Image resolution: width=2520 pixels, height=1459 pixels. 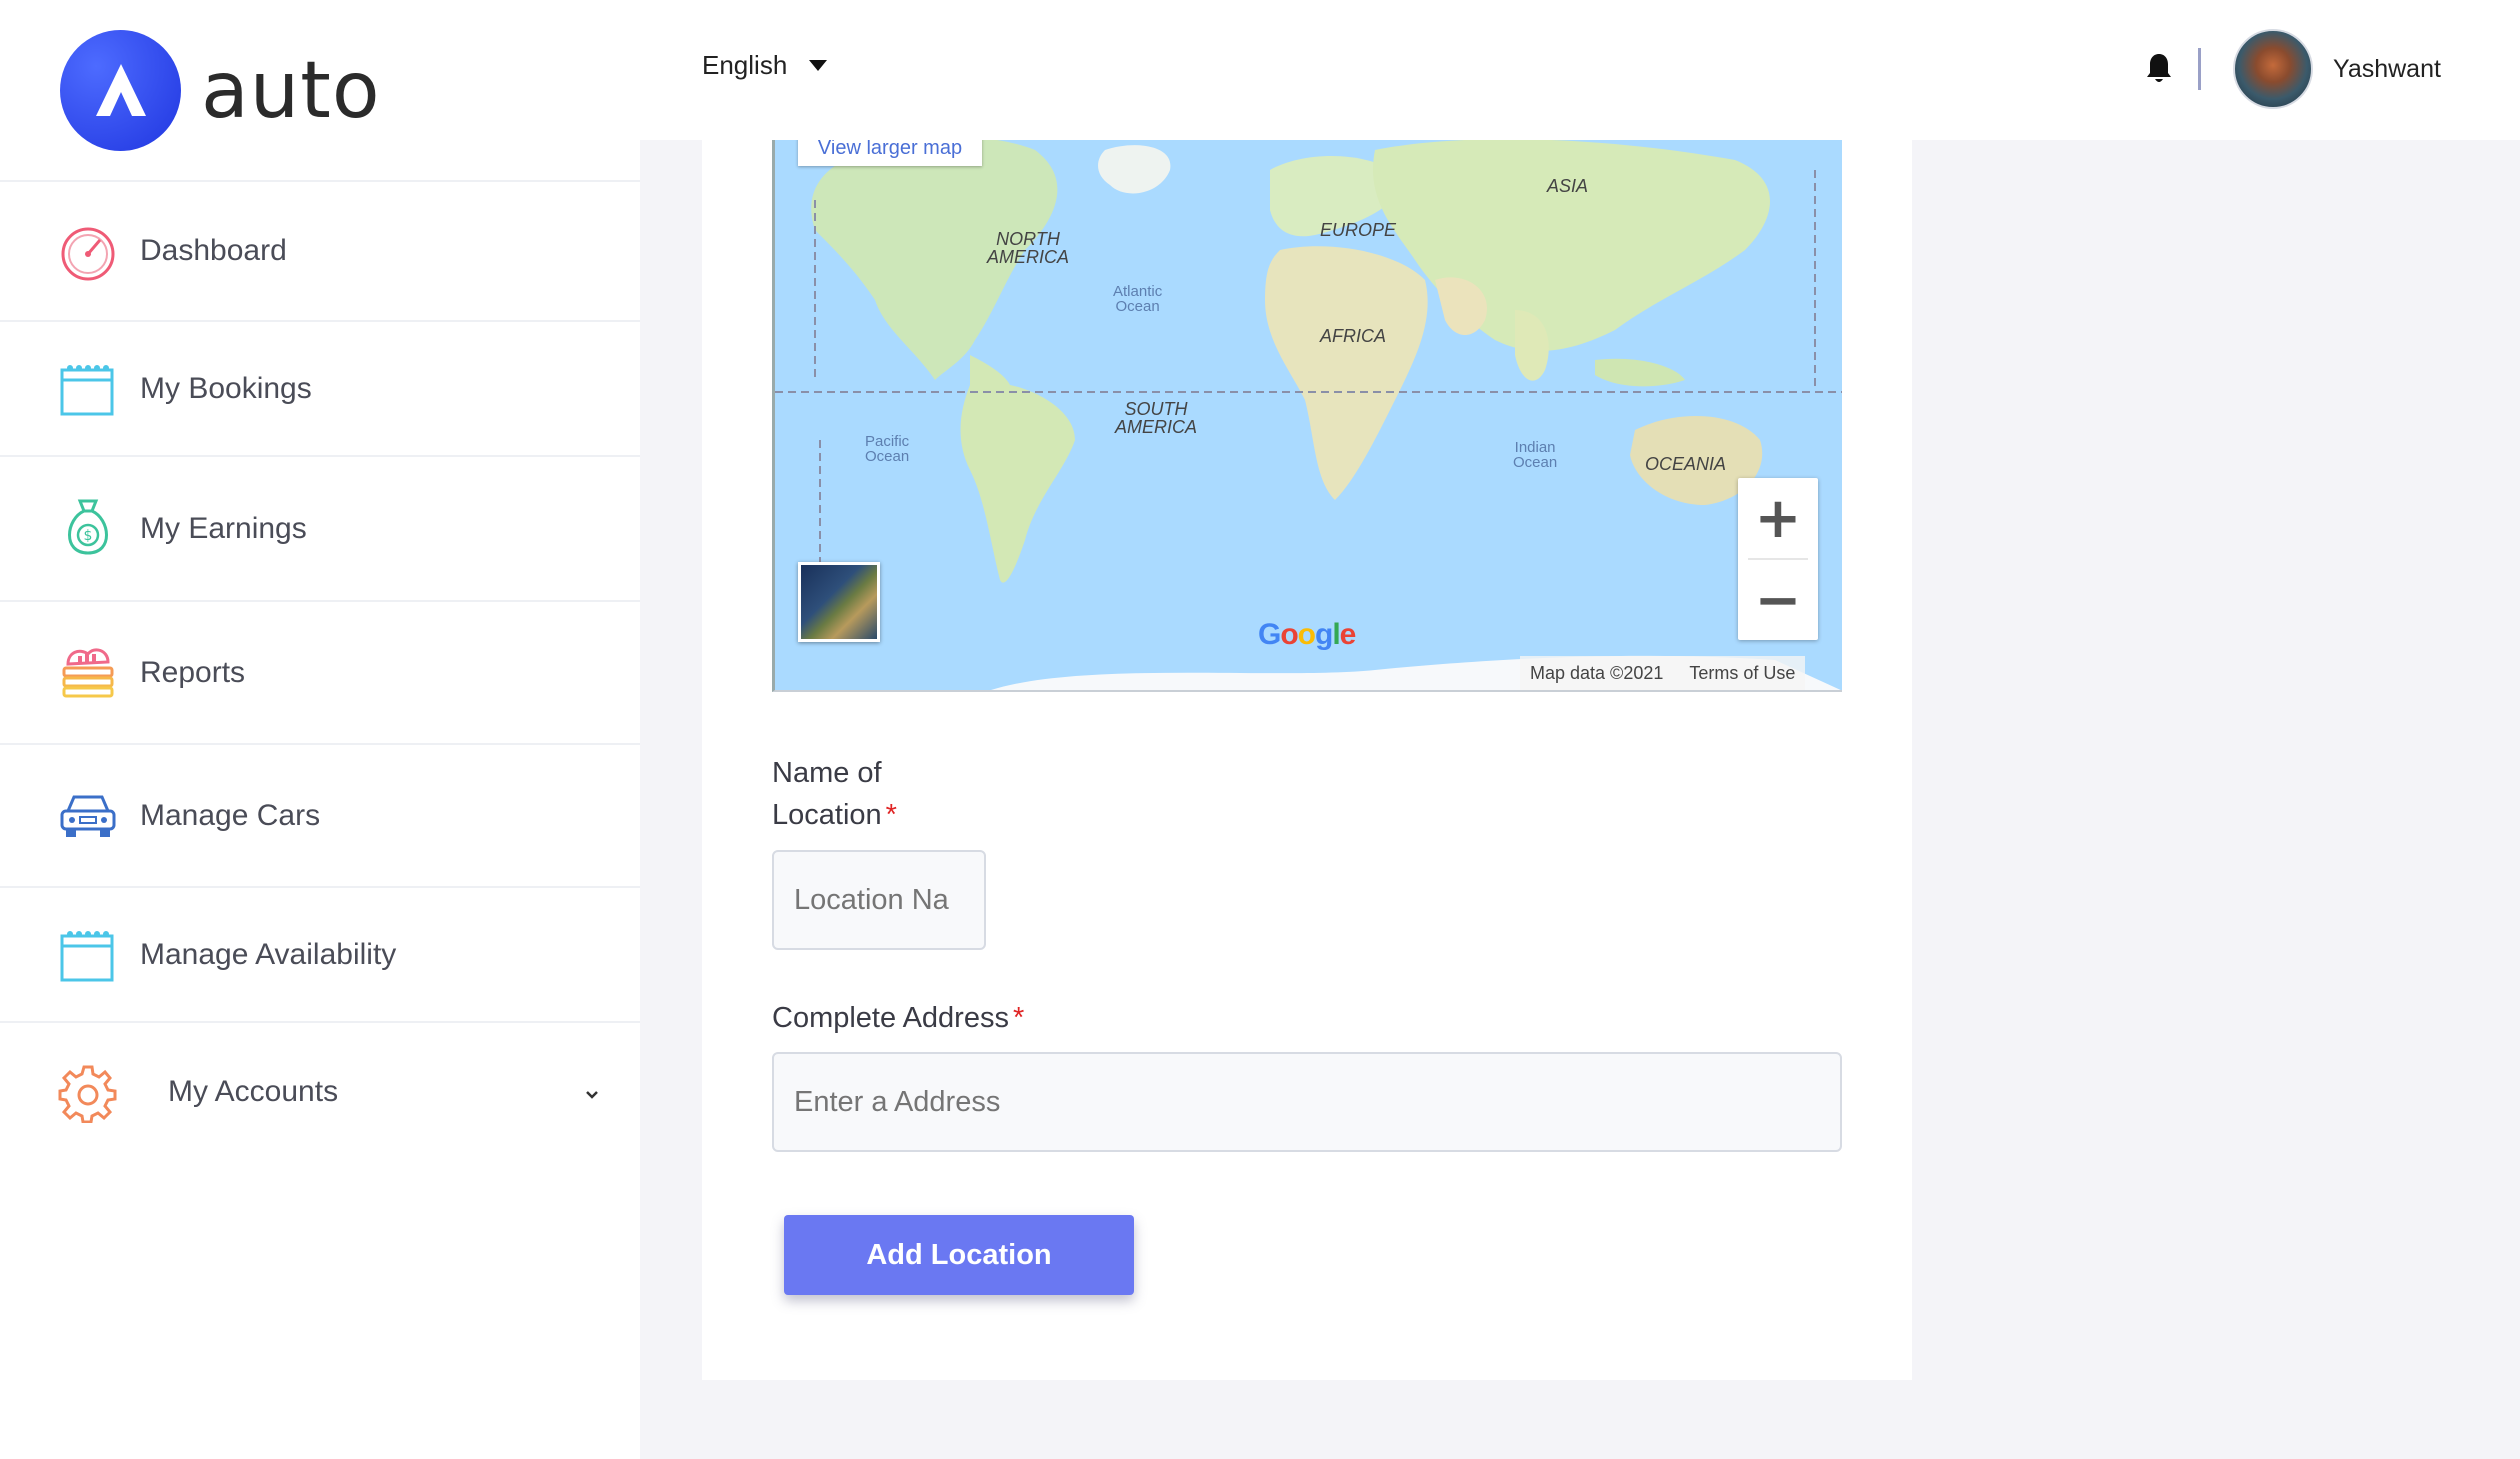 I want to click on gear-icon, so click(x=87, y=1094).